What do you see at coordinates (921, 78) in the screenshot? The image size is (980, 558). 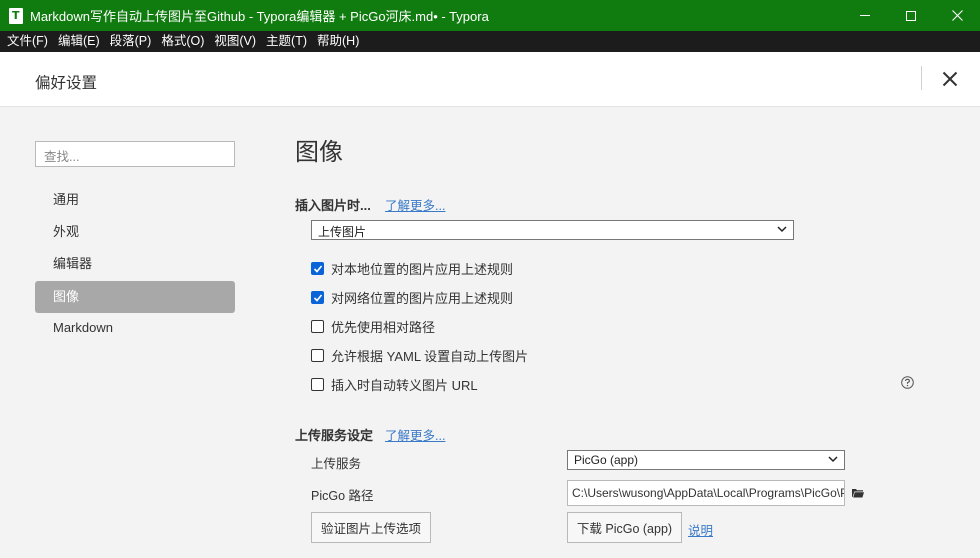 I see `header-divider` at bounding box center [921, 78].